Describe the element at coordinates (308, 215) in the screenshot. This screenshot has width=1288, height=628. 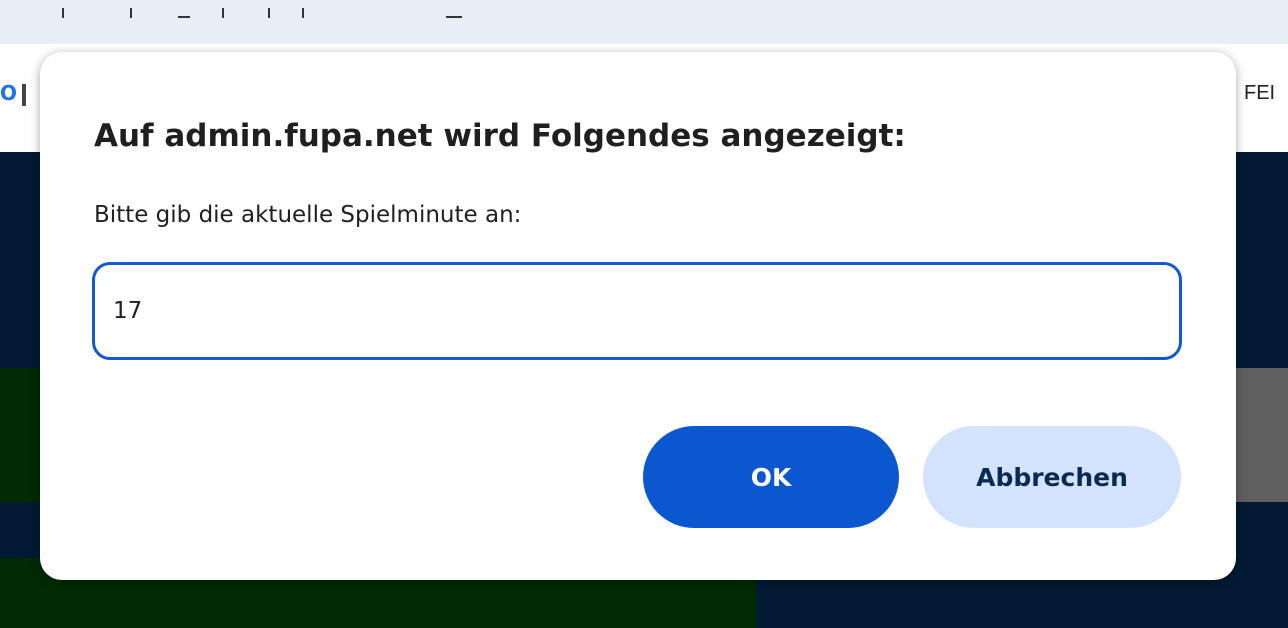
I see `dialog-message: Bitte gib die aktuelle Spielminute an:` at that location.